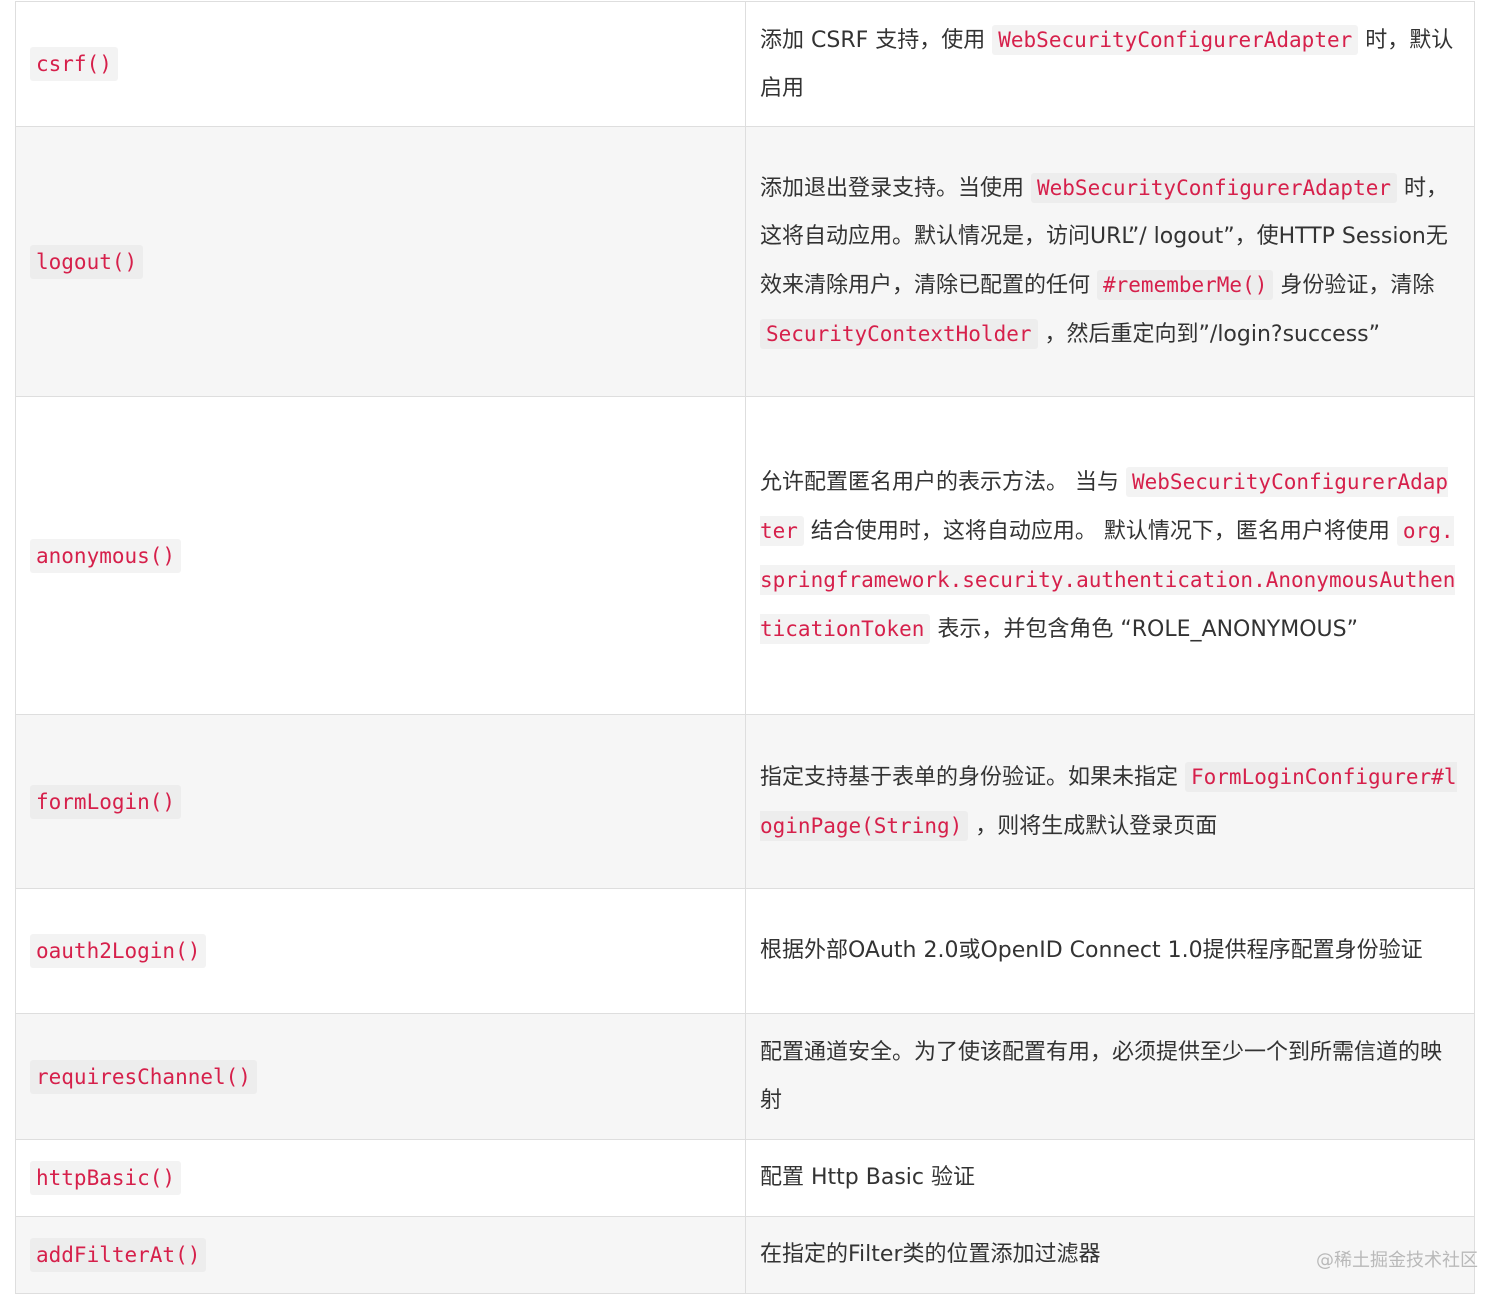  I want to click on method-name-cell: httpBasic(), so click(380, 1178).